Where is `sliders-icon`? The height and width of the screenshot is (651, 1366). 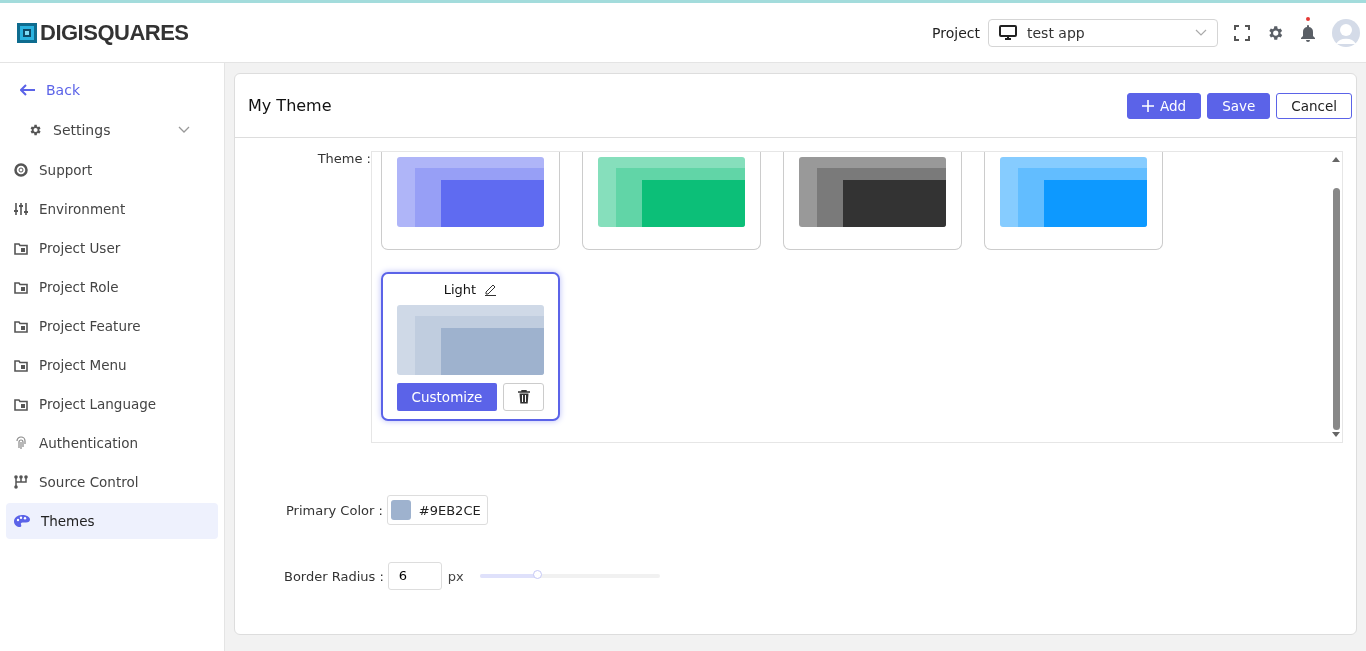 sliders-icon is located at coordinates (21, 209).